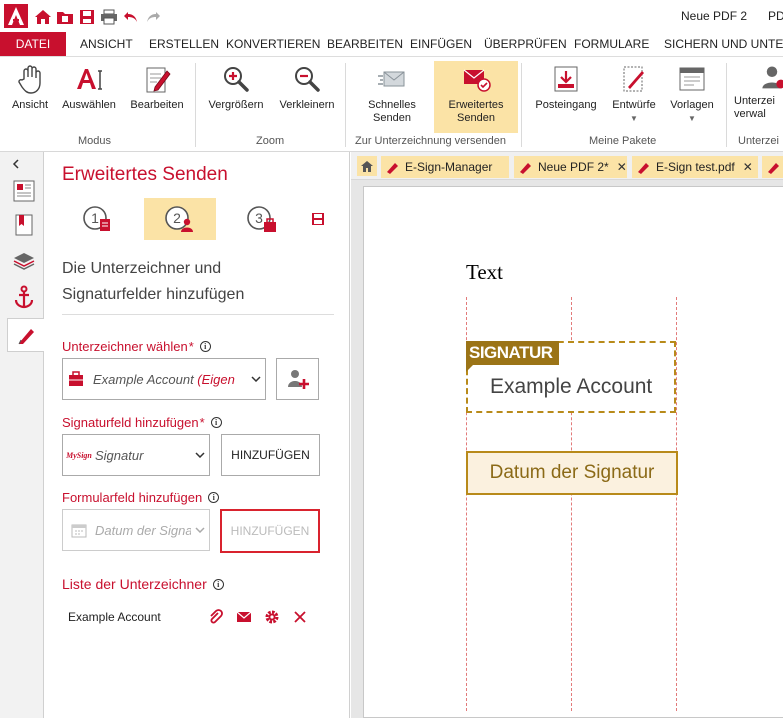  Describe the element at coordinates (95, 218) in the screenshot. I see `svg-text: 1` at that location.